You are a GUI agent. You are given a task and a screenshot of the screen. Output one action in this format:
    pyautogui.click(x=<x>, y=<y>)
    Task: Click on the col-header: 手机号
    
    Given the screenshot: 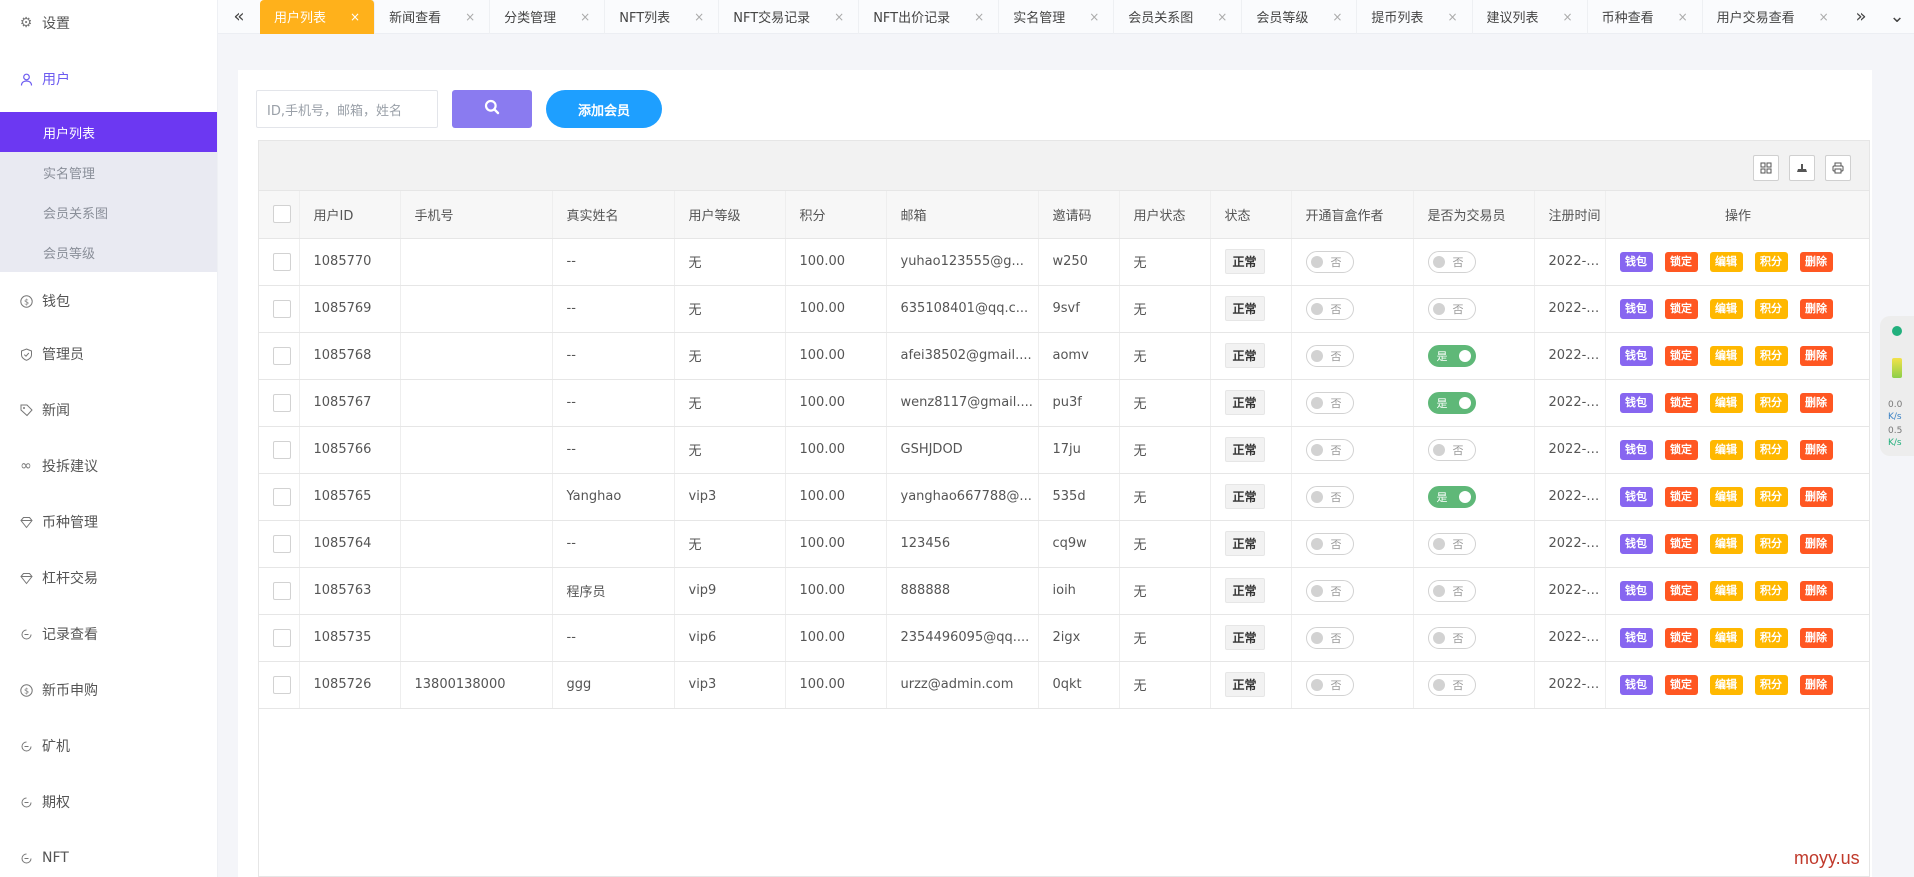 What is the action you would take?
    pyautogui.click(x=476, y=215)
    